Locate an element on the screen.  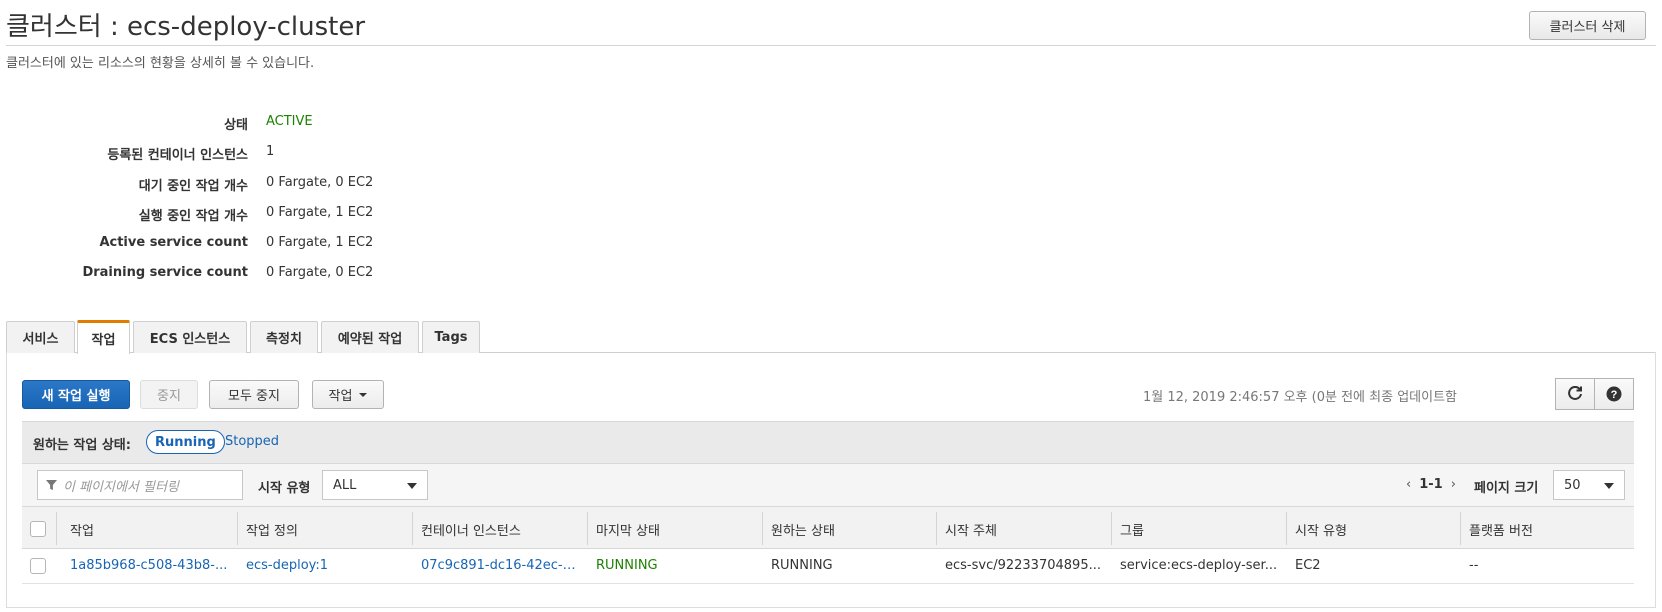
launch-type-select: ALL is located at coordinates (375, 485).